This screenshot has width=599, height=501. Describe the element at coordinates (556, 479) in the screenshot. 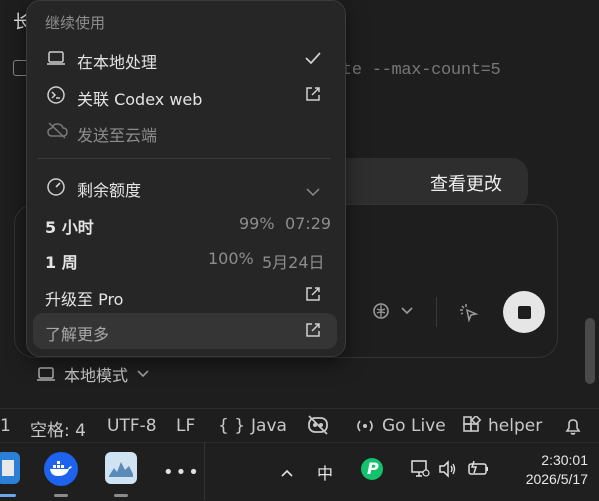

I see `clock-date: 2026/5/17` at that location.